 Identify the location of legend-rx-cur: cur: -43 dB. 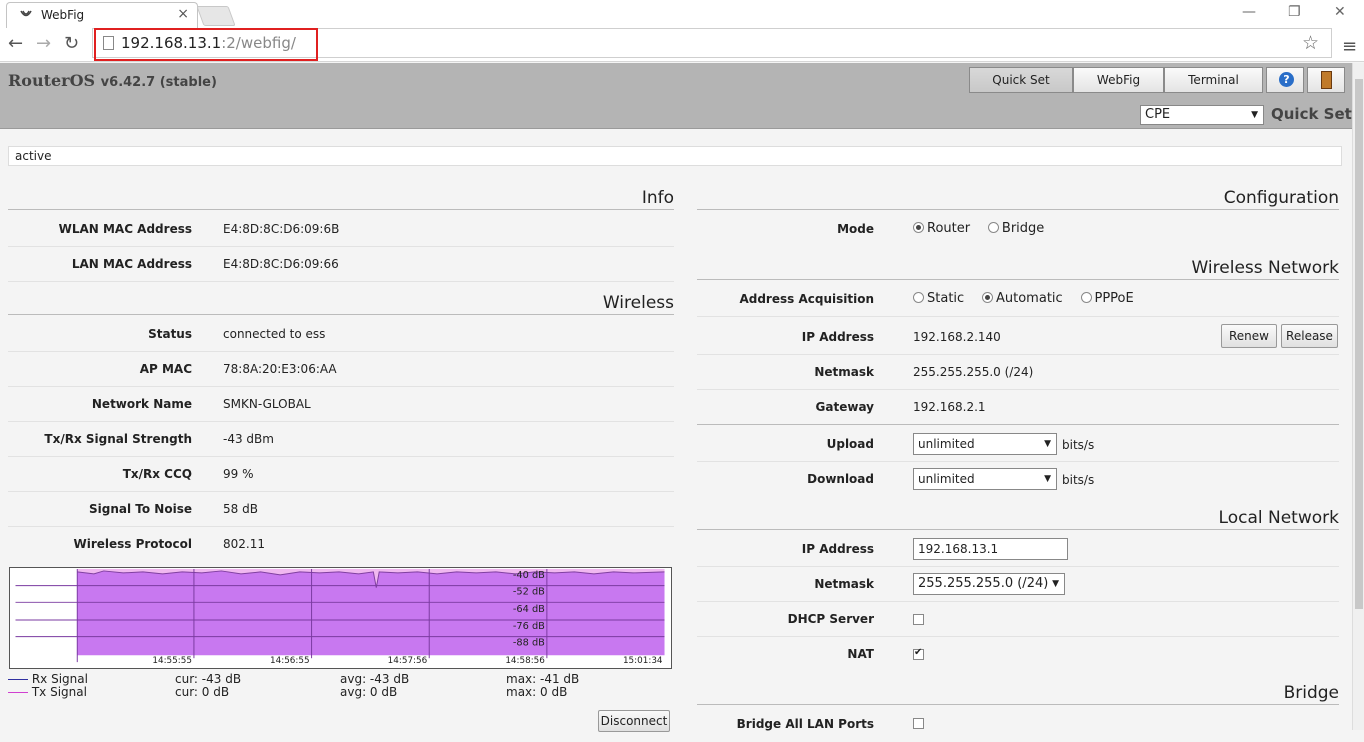
(208, 679).